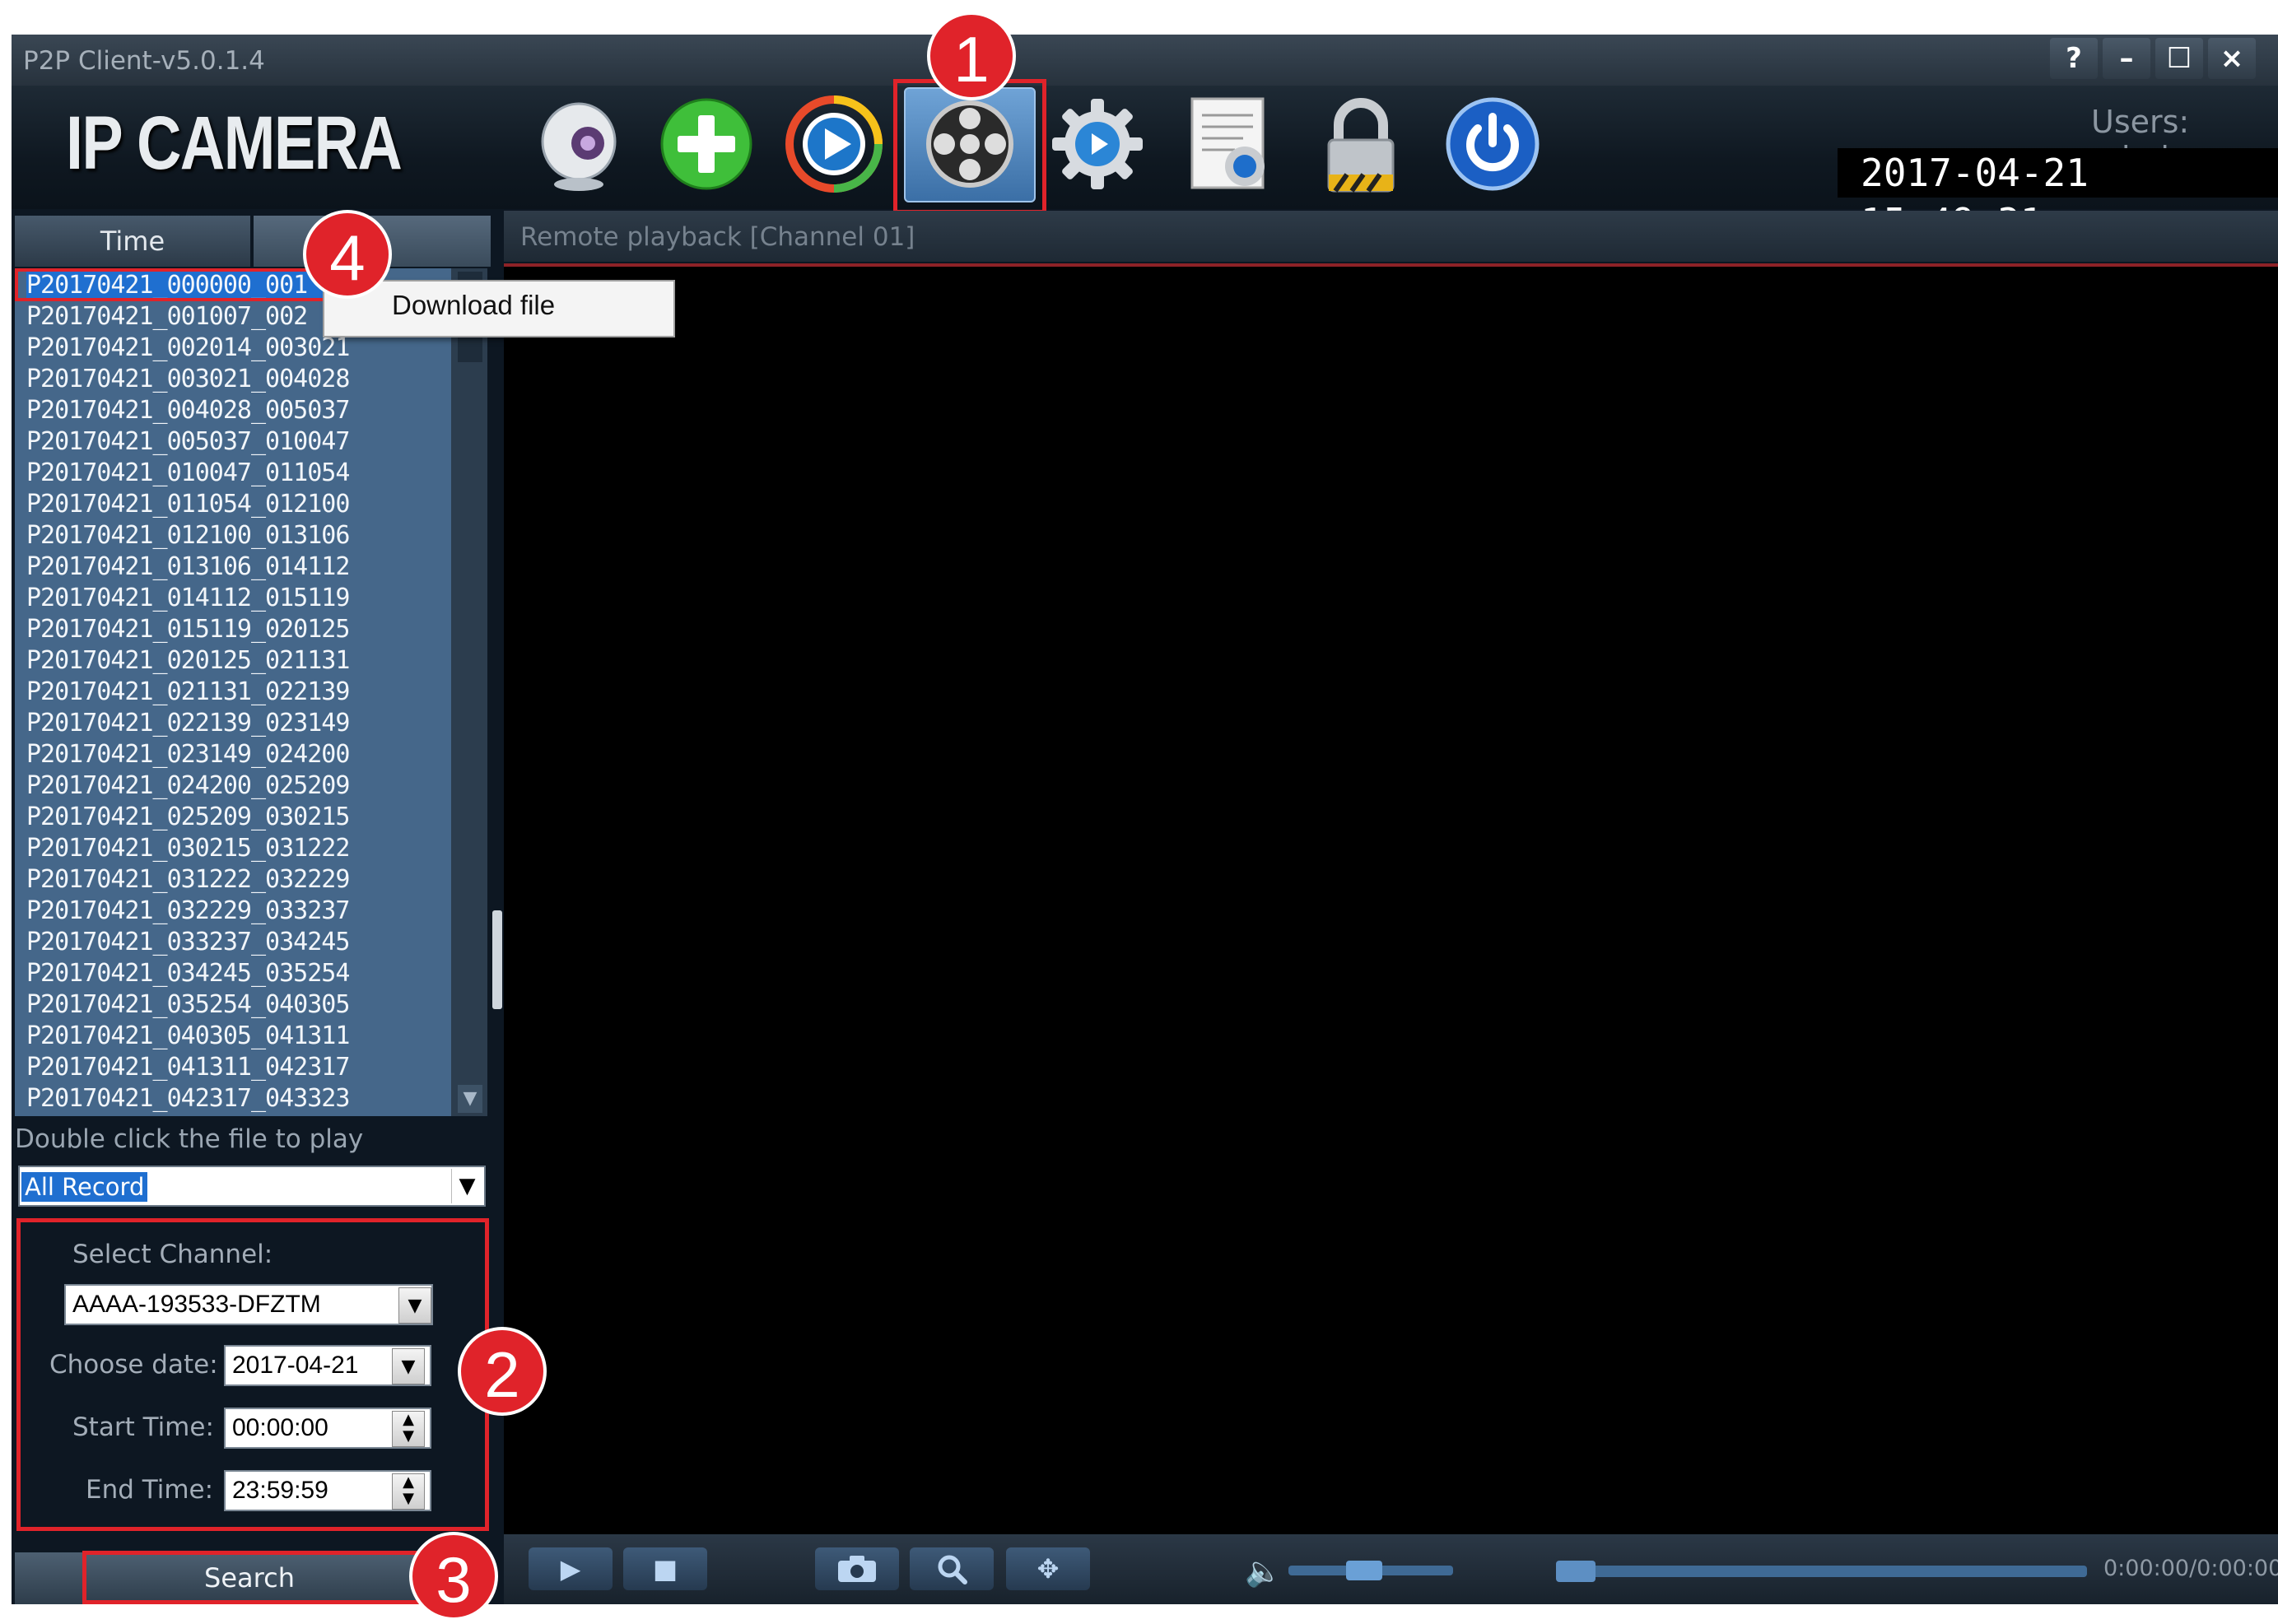 The image size is (2278, 1624). I want to click on file-list-item: P20170421_040305_041311, so click(199, 1036).